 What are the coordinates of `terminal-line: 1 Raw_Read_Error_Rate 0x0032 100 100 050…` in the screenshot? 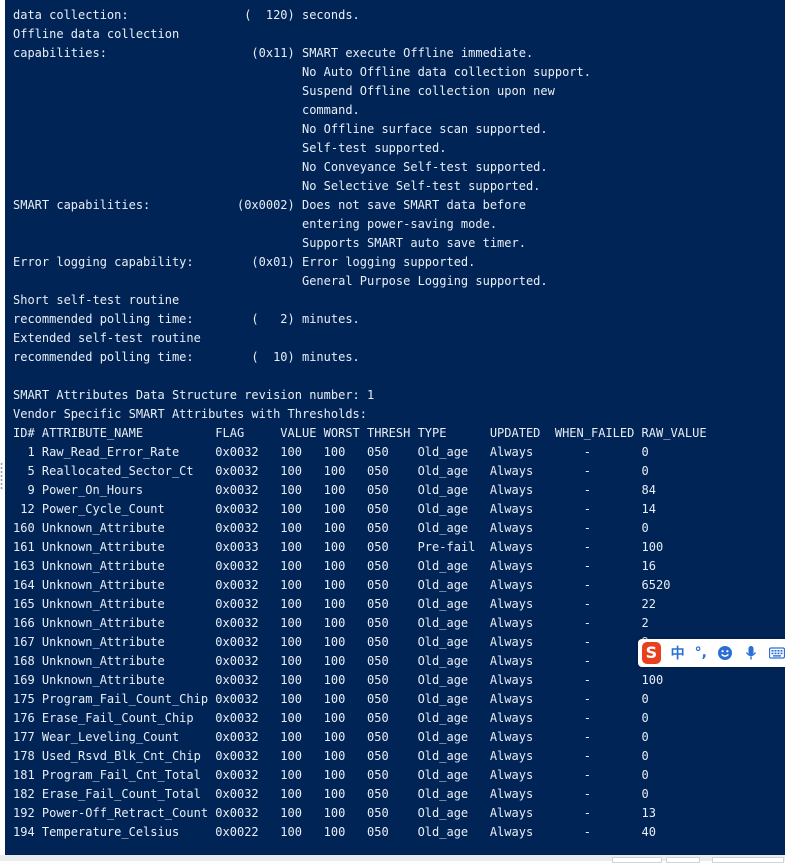 It's located at (331, 452).